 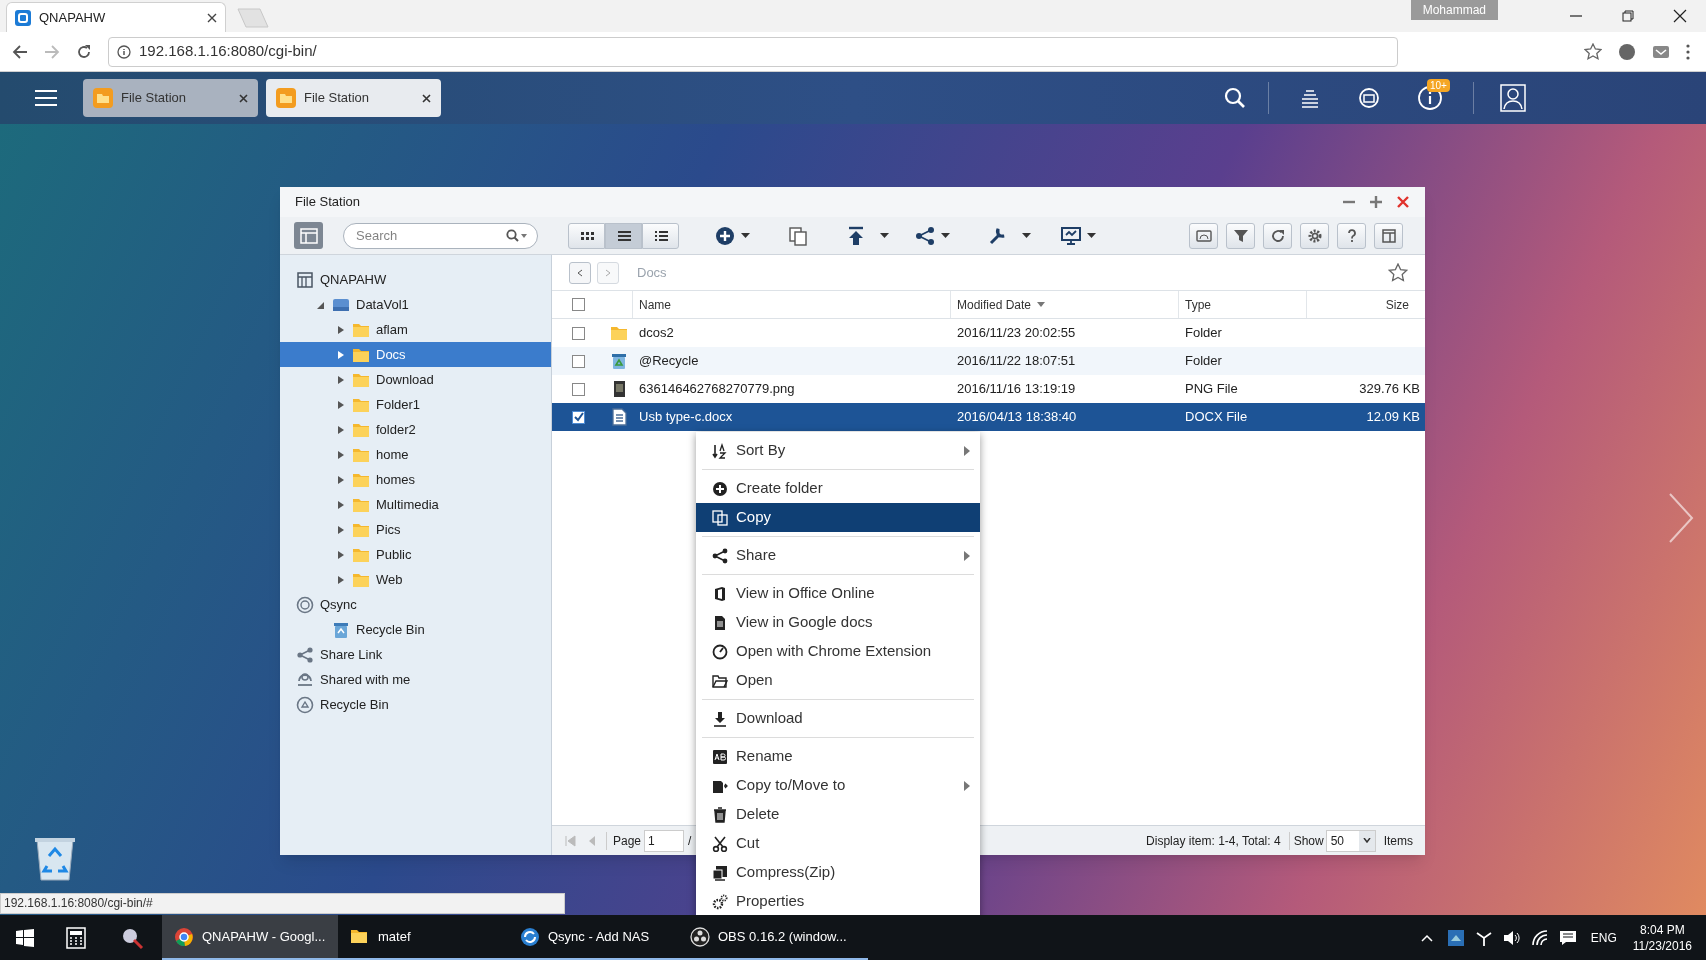 I want to click on column-header: Size, so click(x=1365, y=304).